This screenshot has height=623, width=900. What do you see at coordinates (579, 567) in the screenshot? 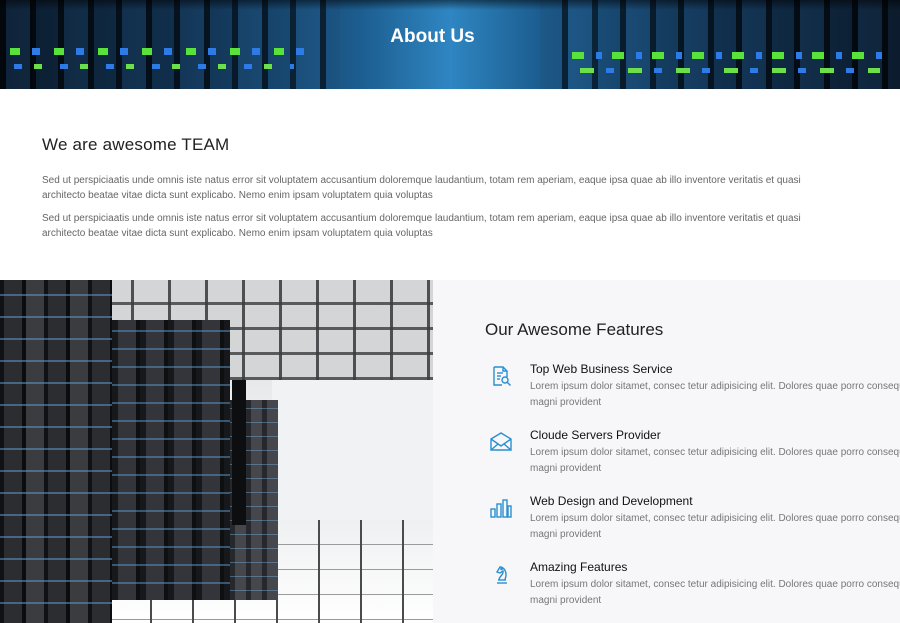
I see `feature-title: Amazing Features` at bounding box center [579, 567].